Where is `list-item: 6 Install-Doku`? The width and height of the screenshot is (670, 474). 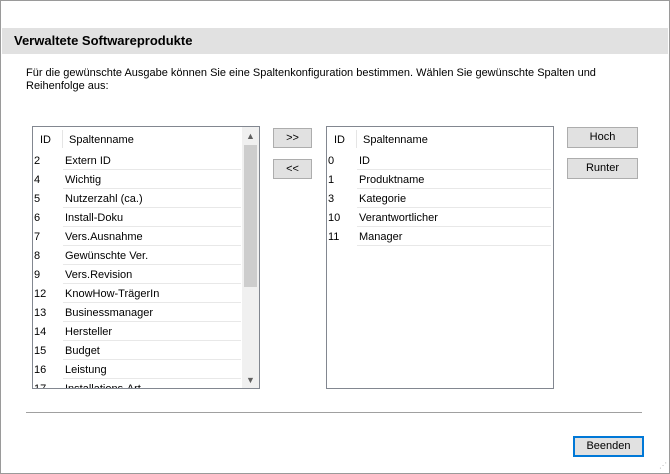
list-item: 6 Install-Doku is located at coordinates (146, 217).